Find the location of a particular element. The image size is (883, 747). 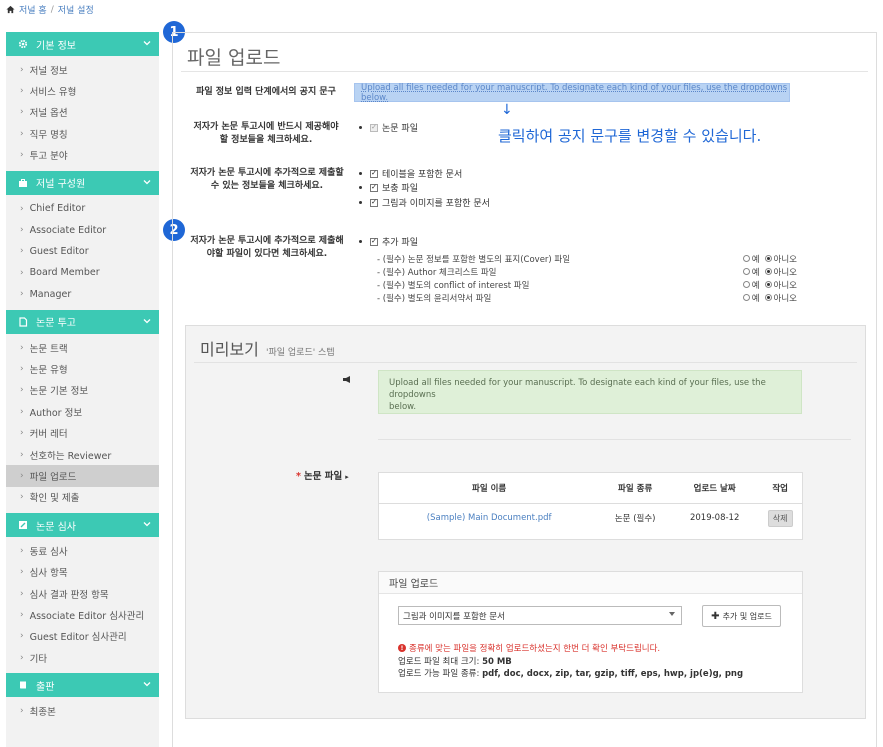

page-title: 파일 업로드 is located at coordinates (234, 58).